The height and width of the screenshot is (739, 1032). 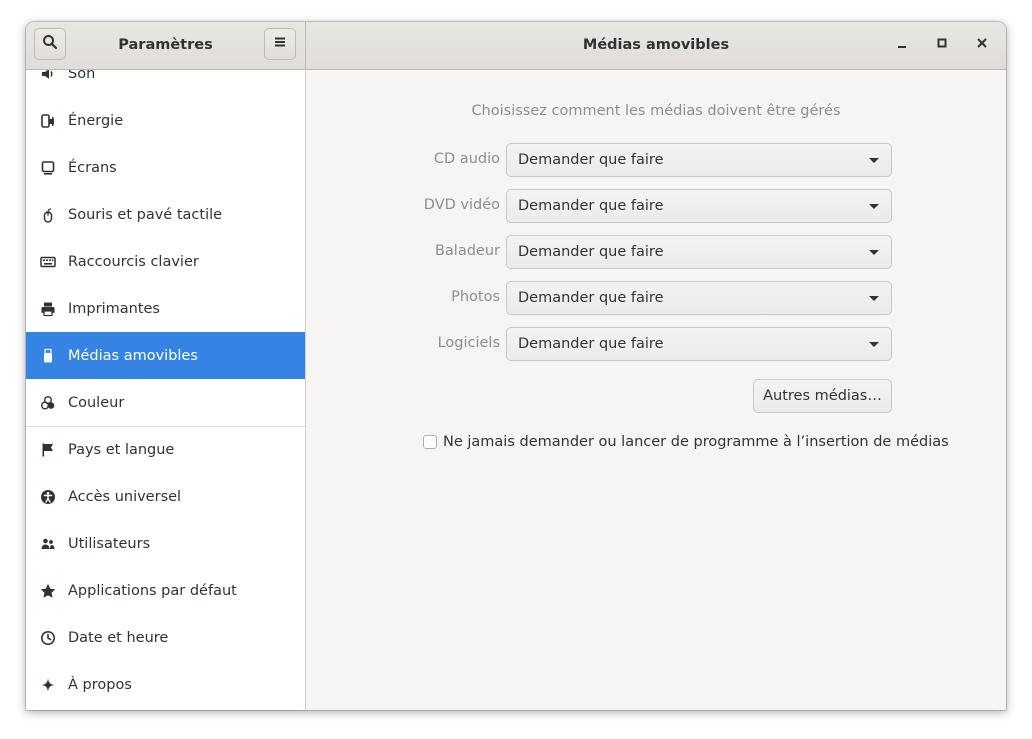 What do you see at coordinates (48, 450) in the screenshot?
I see `flag-icon` at bounding box center [48, 450].